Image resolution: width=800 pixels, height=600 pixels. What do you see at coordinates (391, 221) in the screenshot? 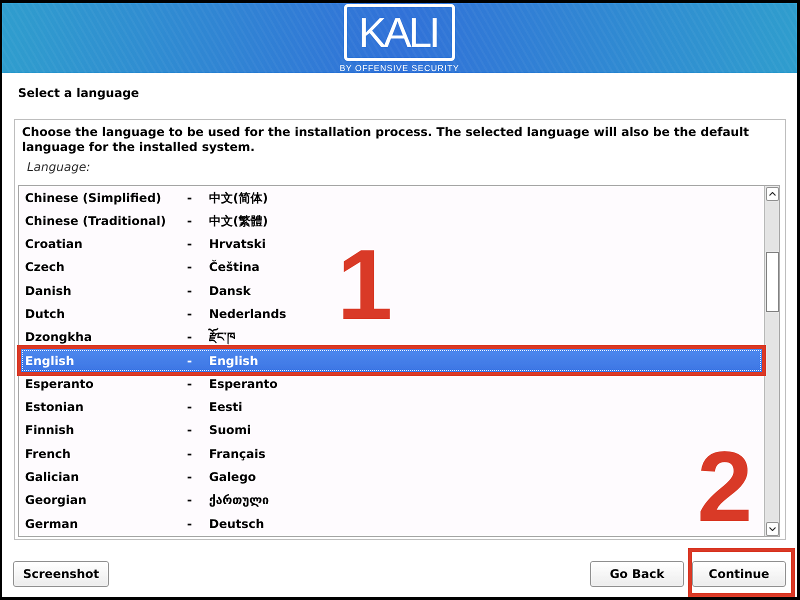
I see `language-option: Chinese (Traditional) - 中文(繁體)` at bounding box center [391, 221].